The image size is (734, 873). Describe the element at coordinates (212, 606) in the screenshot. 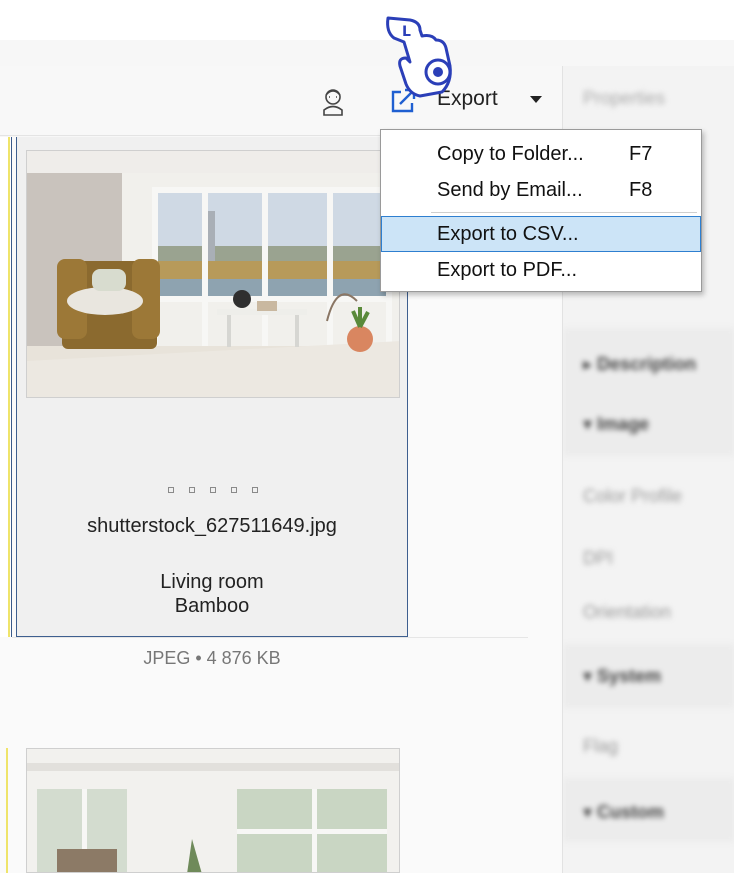

I see `caption-line-2: Bamboo` at that location.